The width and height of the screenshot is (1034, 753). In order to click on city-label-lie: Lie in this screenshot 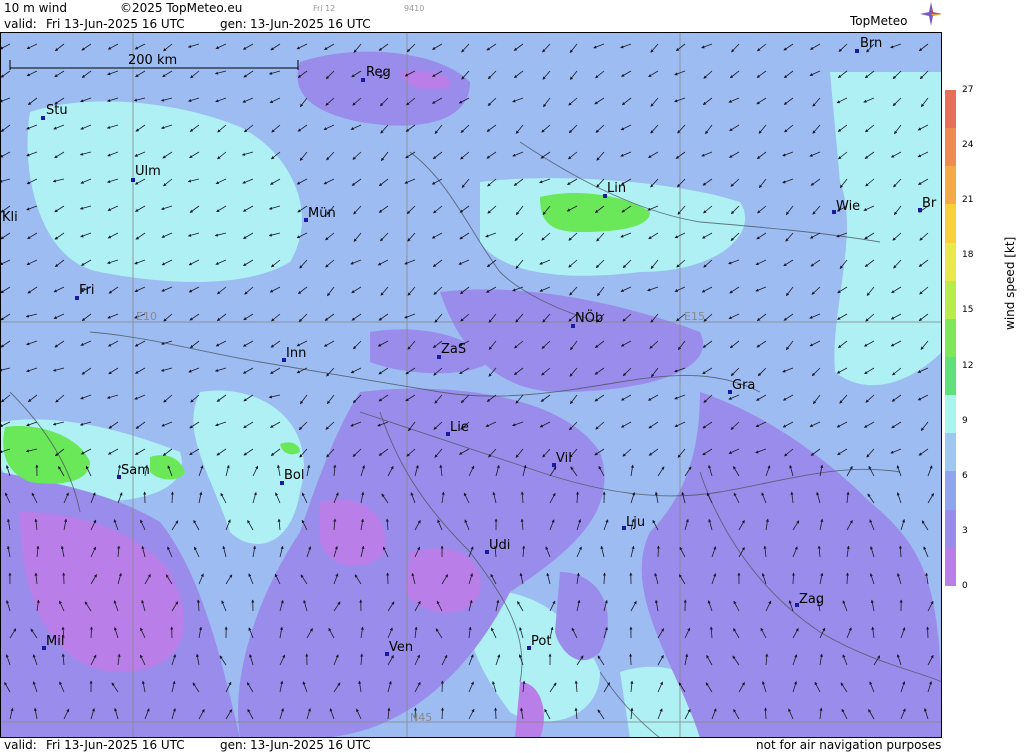, I will do `click(459, 427)`.